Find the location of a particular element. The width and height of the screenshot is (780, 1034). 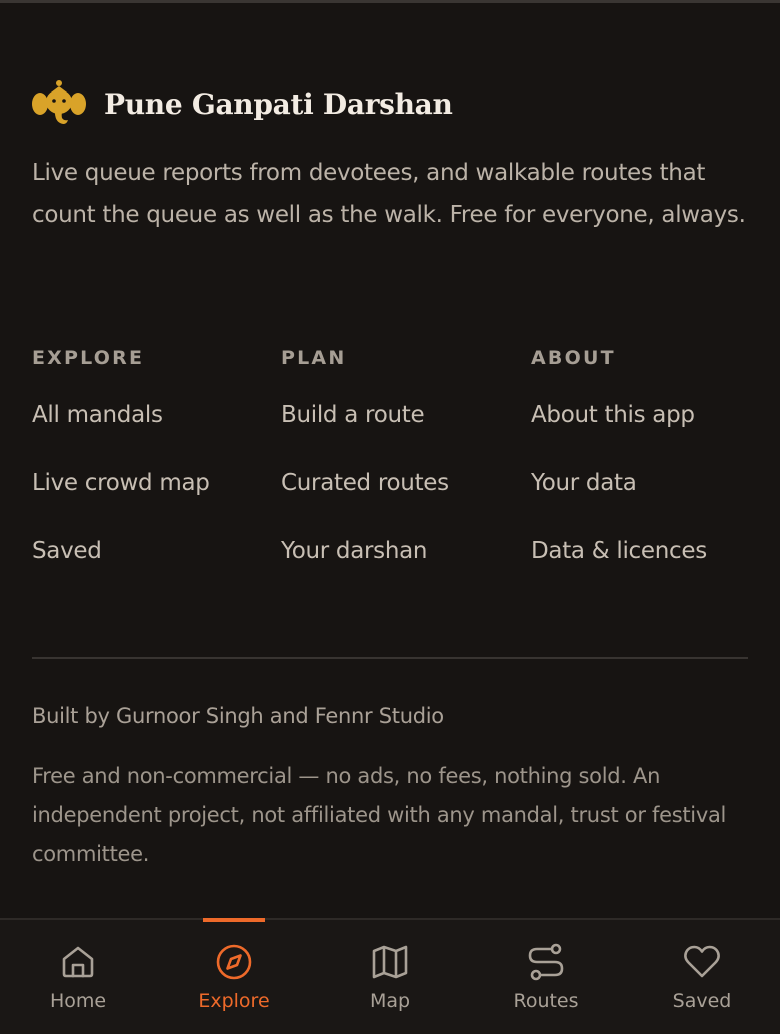

nav-label: Saved is located at coordinates (702, 1001).